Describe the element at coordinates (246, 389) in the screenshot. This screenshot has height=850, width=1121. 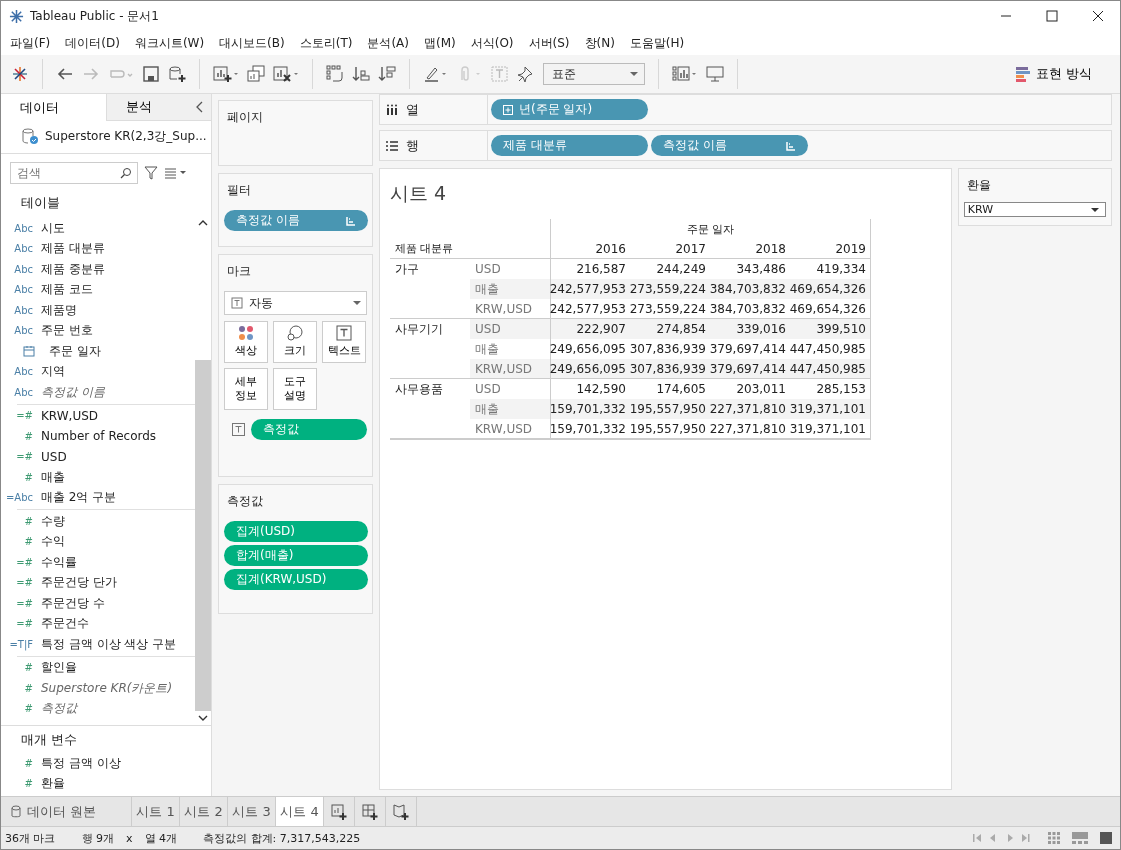
I see `mark-property-button: 세부 정보` at that location.